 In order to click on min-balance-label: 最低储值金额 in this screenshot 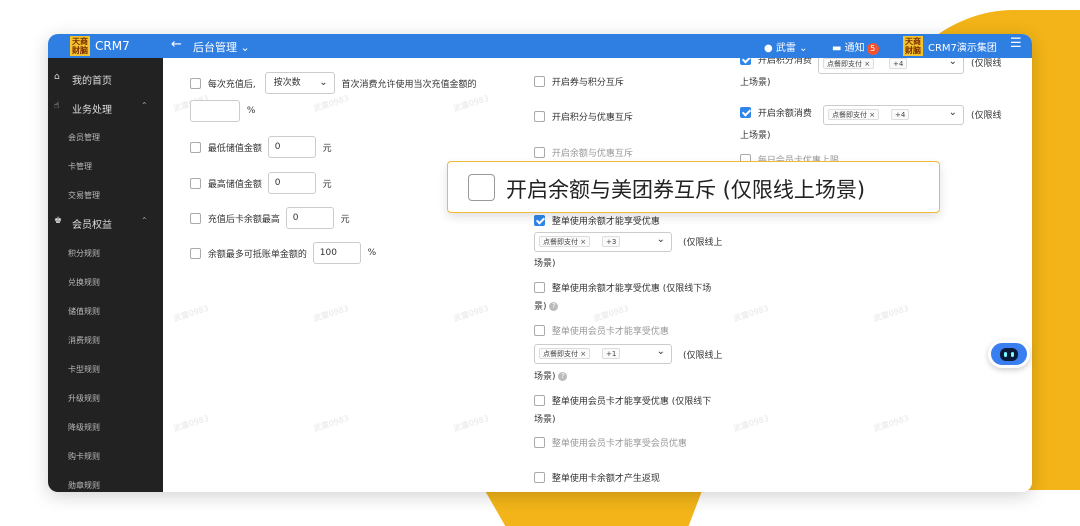, I will do `click(234, 148)`.